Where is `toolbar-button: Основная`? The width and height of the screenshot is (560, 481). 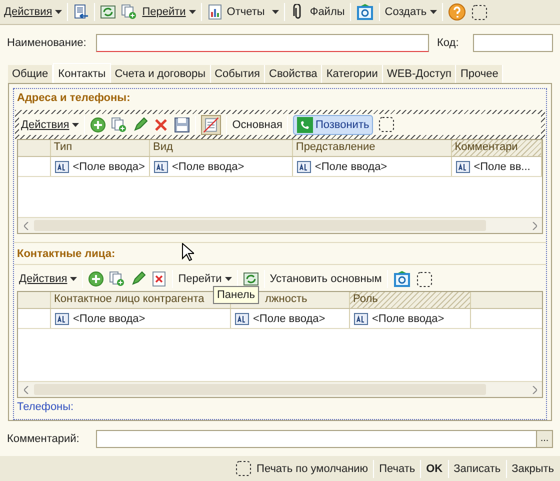 toolbar-button: Основная is located at coordinates (257, 125).